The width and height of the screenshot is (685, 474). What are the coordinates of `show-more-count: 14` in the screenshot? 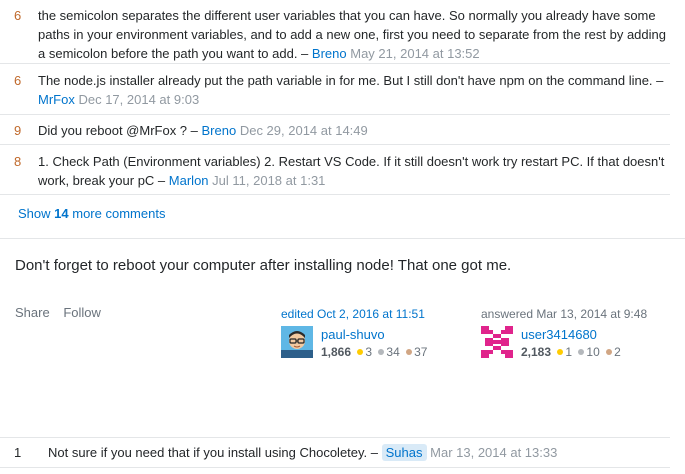 It's located at (61, 213).